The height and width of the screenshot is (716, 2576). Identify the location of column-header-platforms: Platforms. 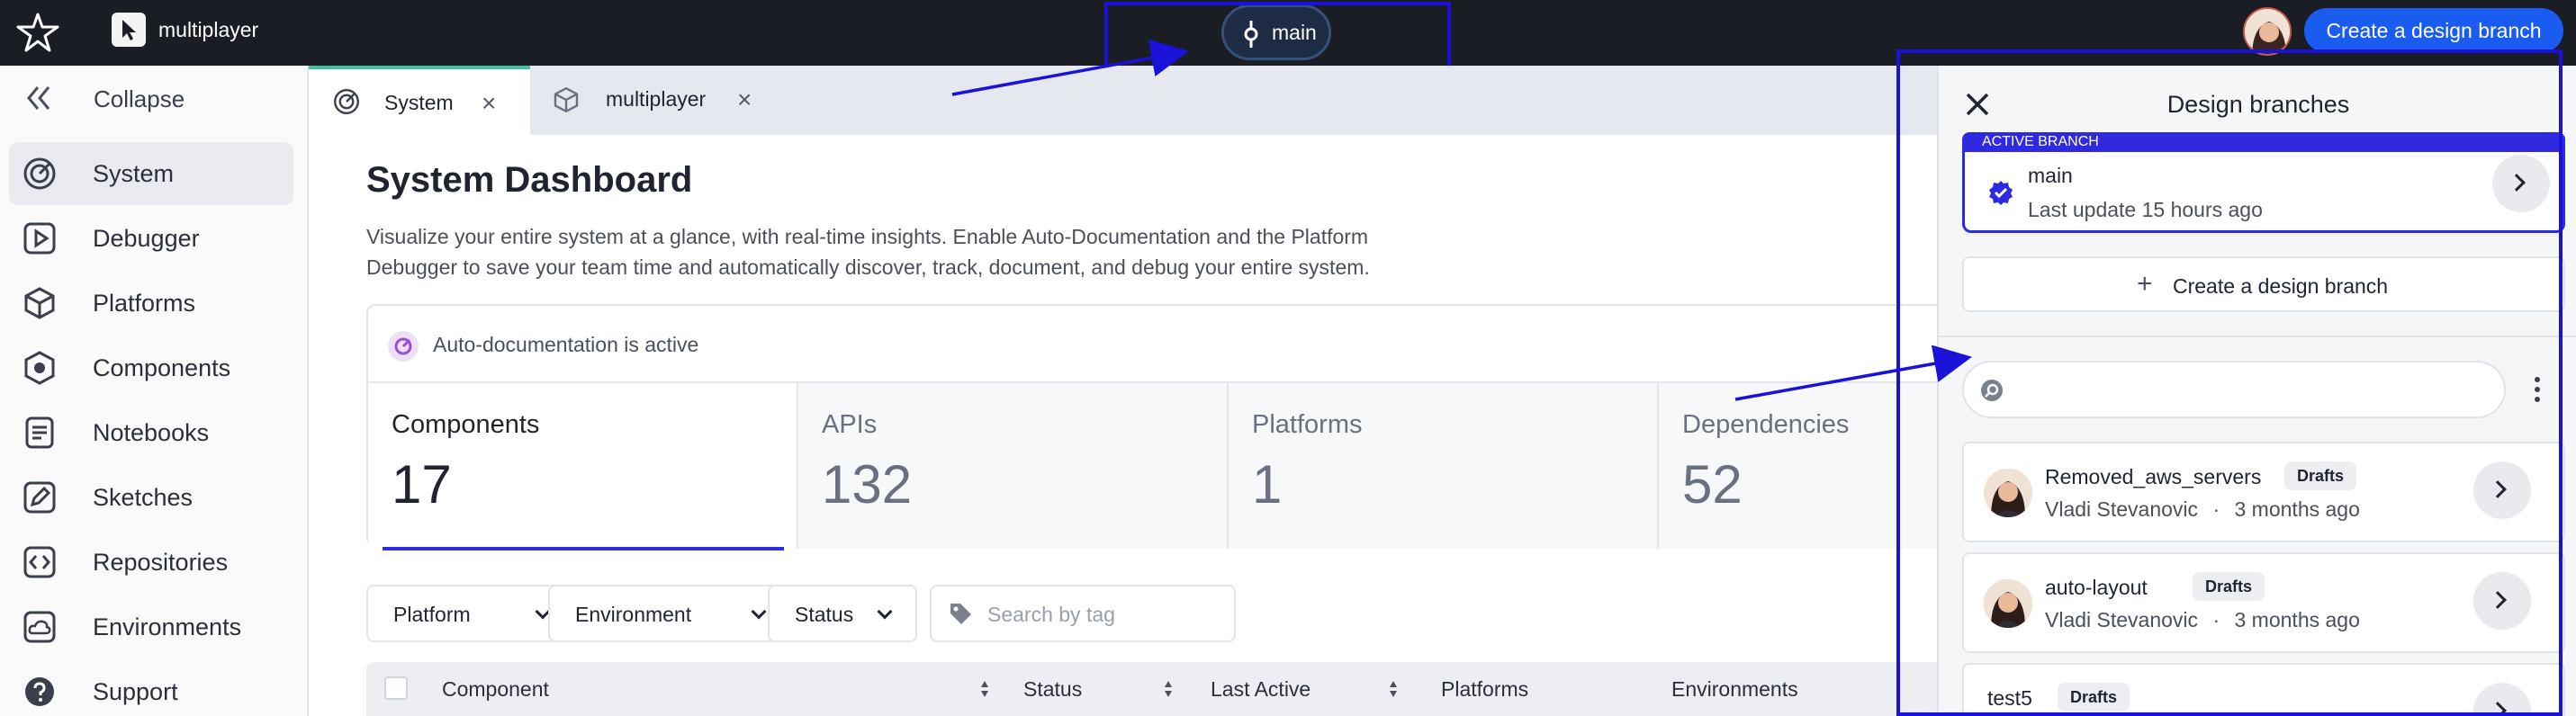
(1484, 690).